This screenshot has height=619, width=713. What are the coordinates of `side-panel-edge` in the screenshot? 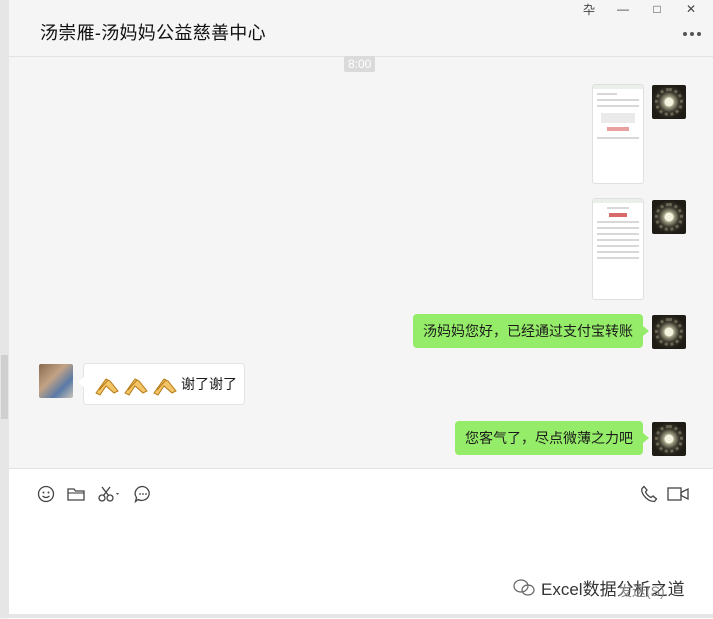 It's located at (4, 309).